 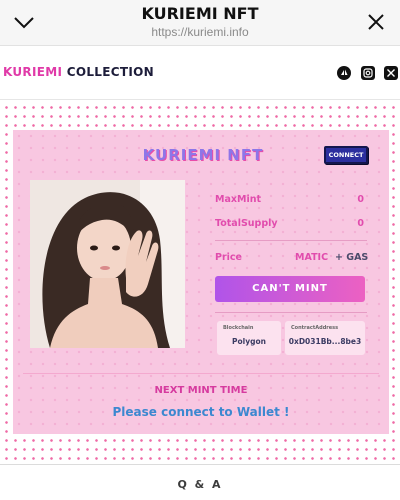 I want to click on price-currency: MATIC, so click(x=312, y=257).